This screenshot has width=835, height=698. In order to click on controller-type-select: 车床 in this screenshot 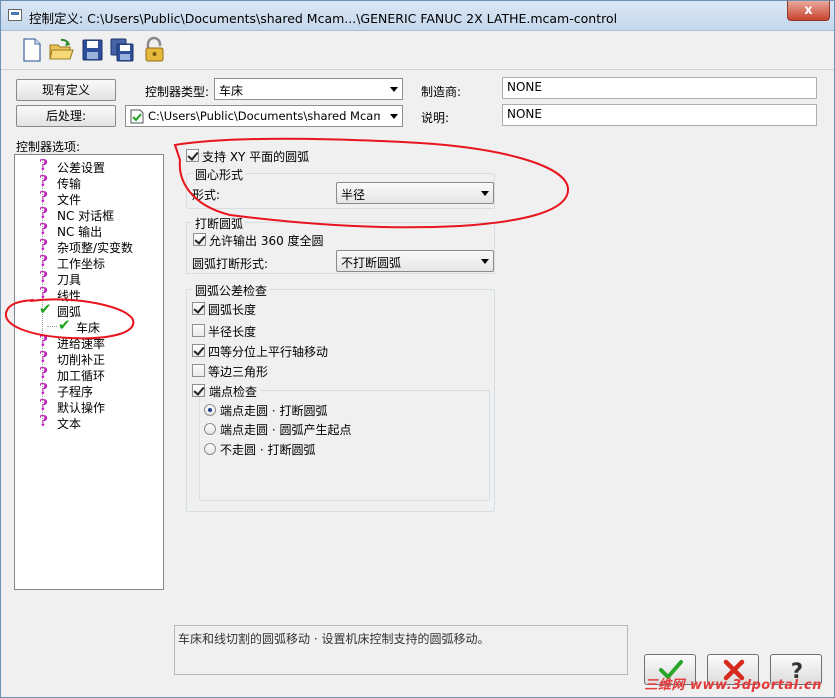, I will do `click(308, 89)`.